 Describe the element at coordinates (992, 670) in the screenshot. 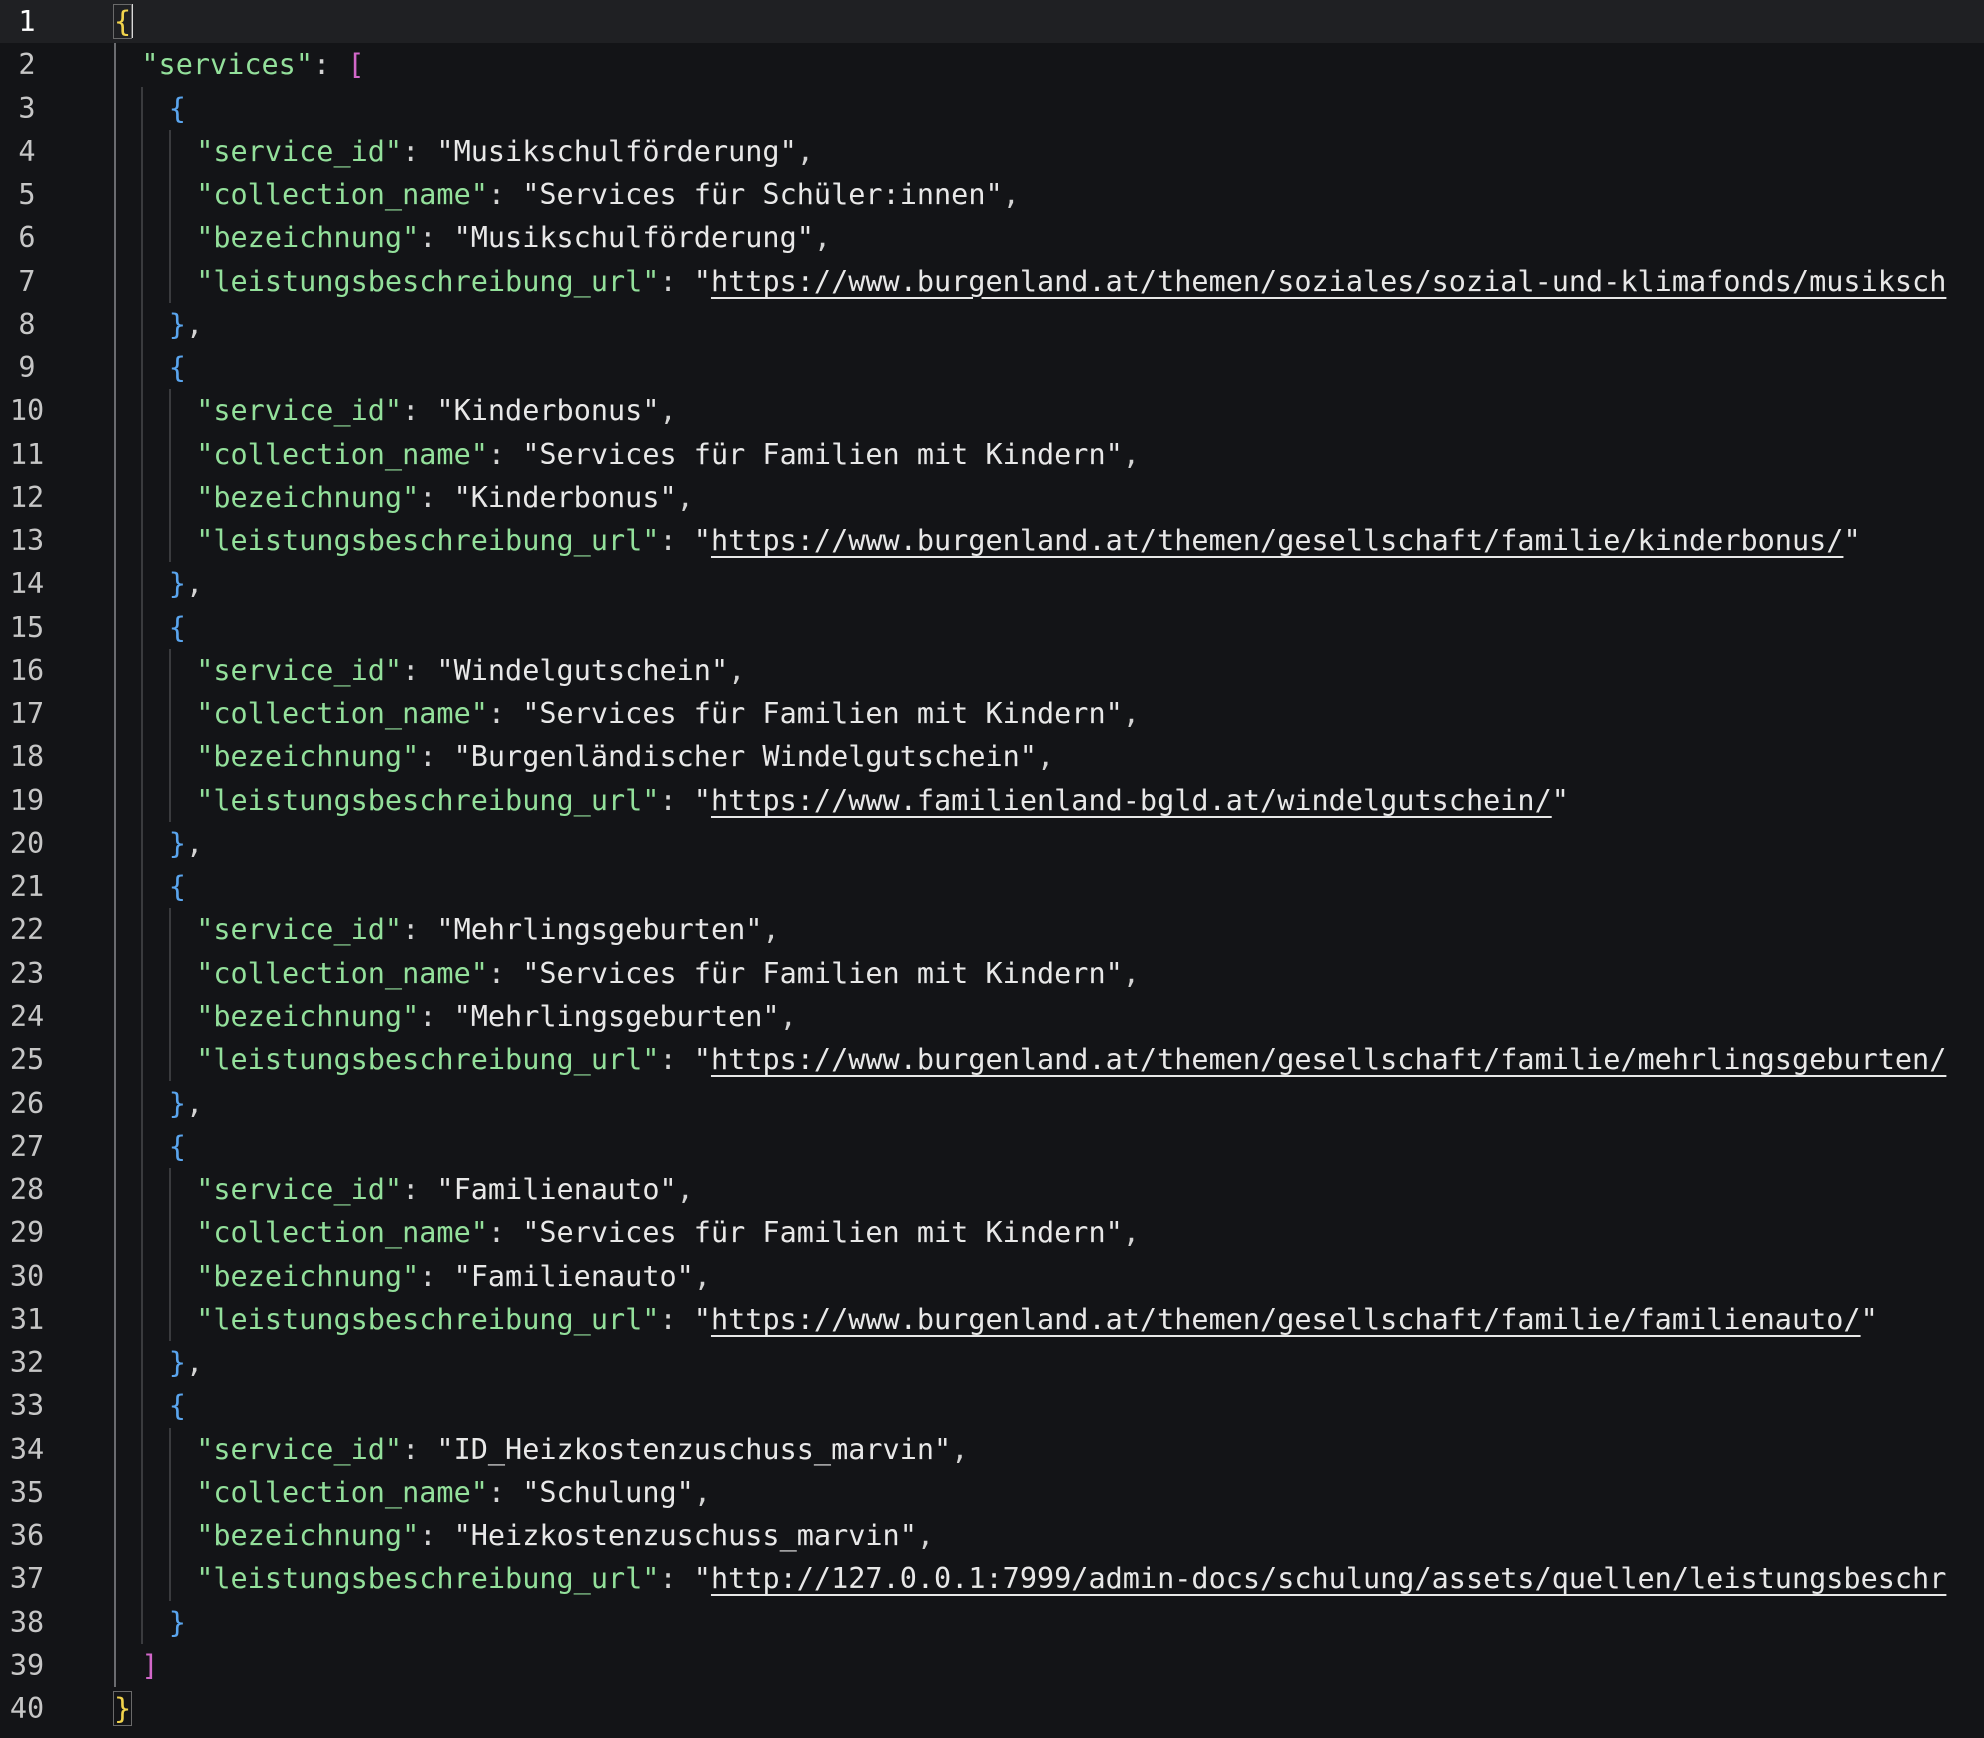

I see `code-line: 16 "service_id": "Windelgutschein",` at that location.